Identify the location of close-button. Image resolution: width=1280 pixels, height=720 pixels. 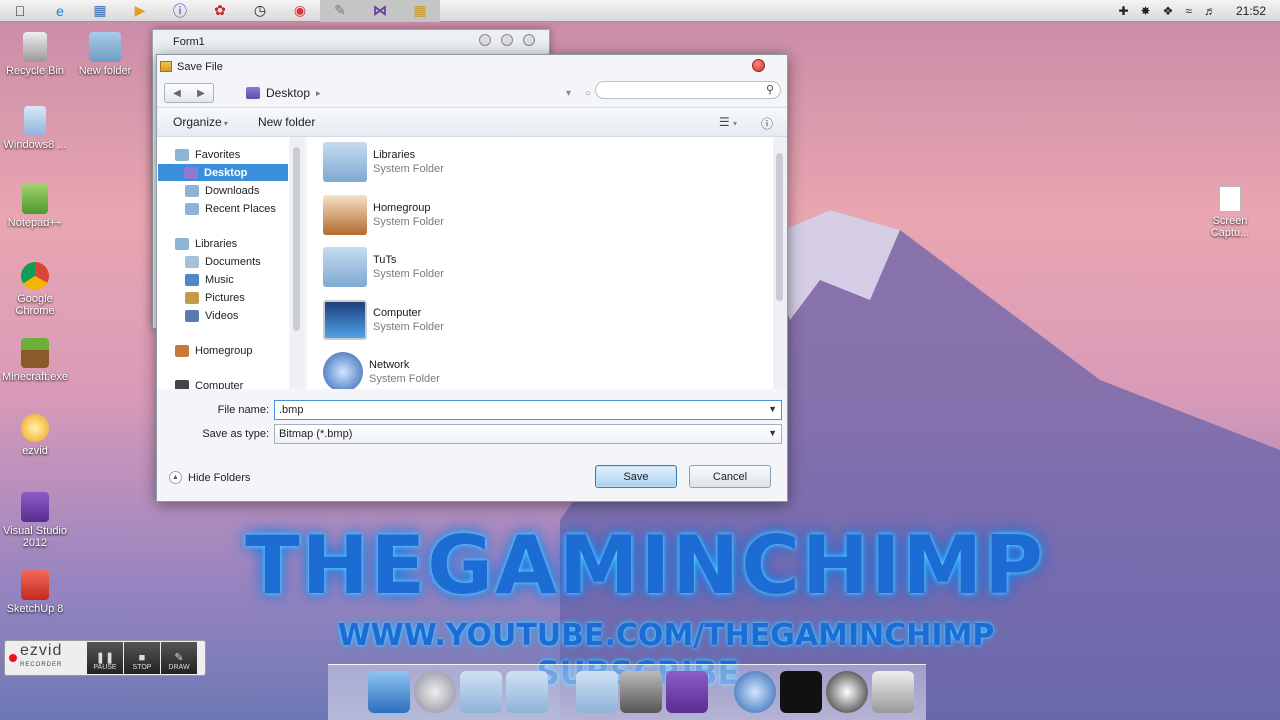
(758, 65).